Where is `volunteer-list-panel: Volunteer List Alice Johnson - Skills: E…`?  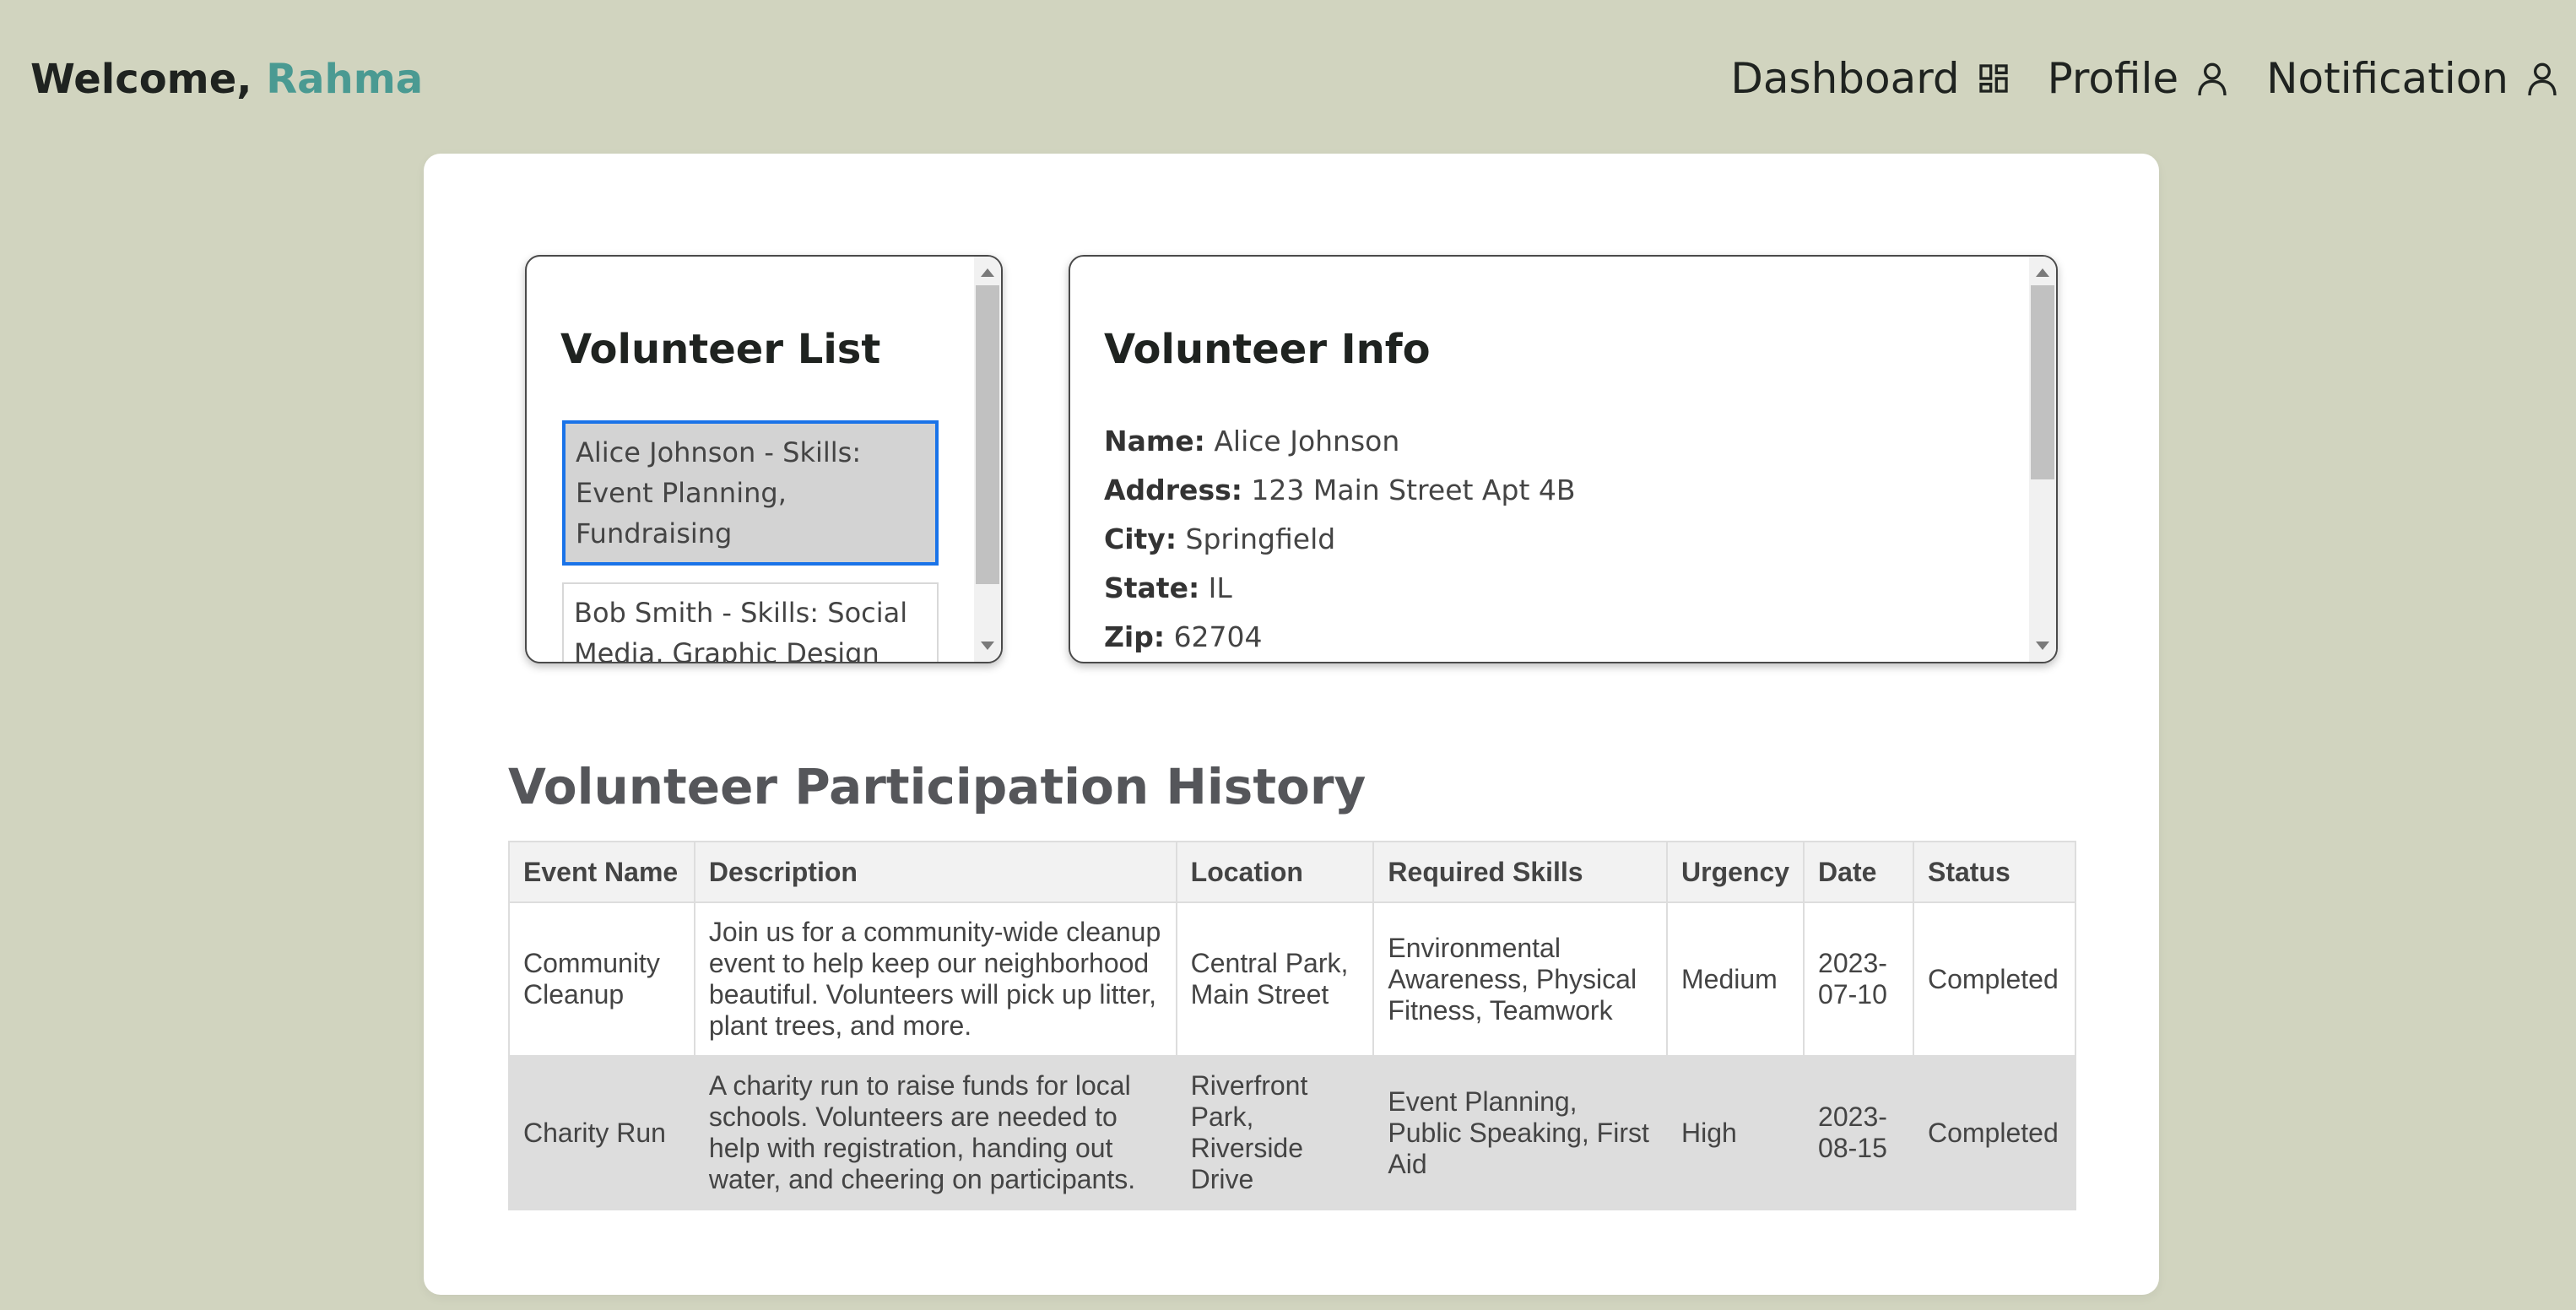 volunteer-list-panel: Volunteer List Alice Johnson - Skills: E… is located at coordinates (764, 459).